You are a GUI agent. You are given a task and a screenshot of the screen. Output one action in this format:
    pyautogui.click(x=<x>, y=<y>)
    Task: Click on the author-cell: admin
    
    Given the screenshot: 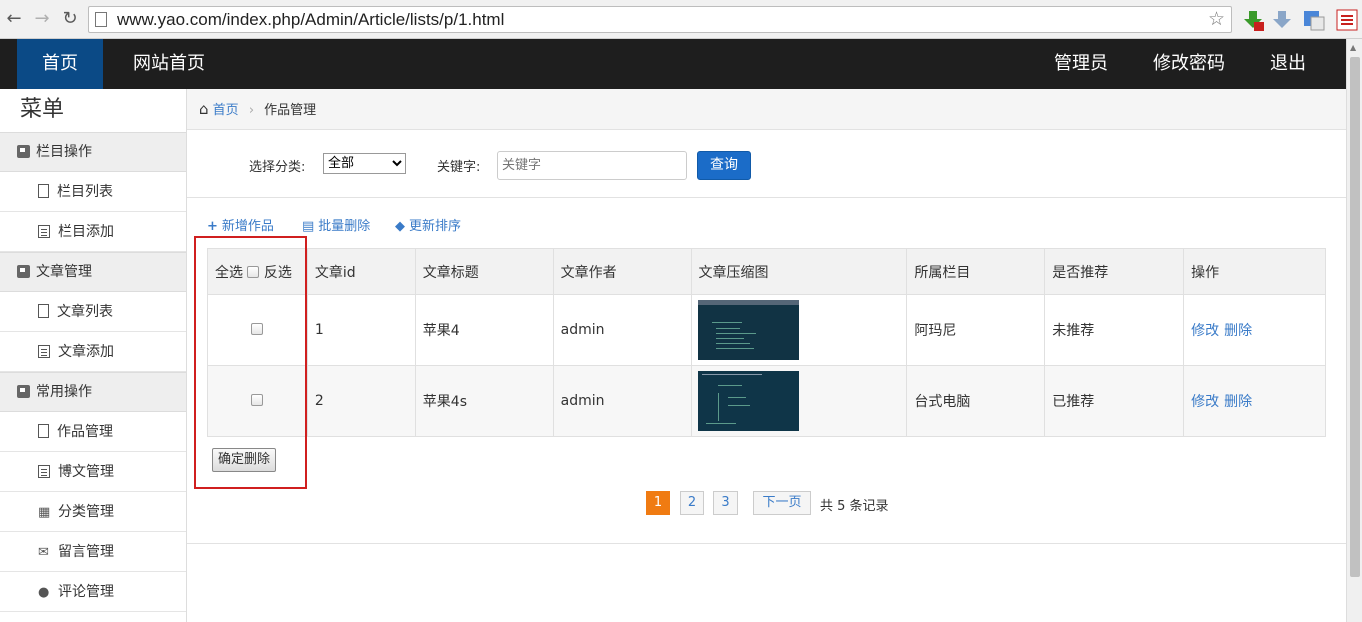 What is the action you would take?
    pyautogui.click(x=622, y=330)
    